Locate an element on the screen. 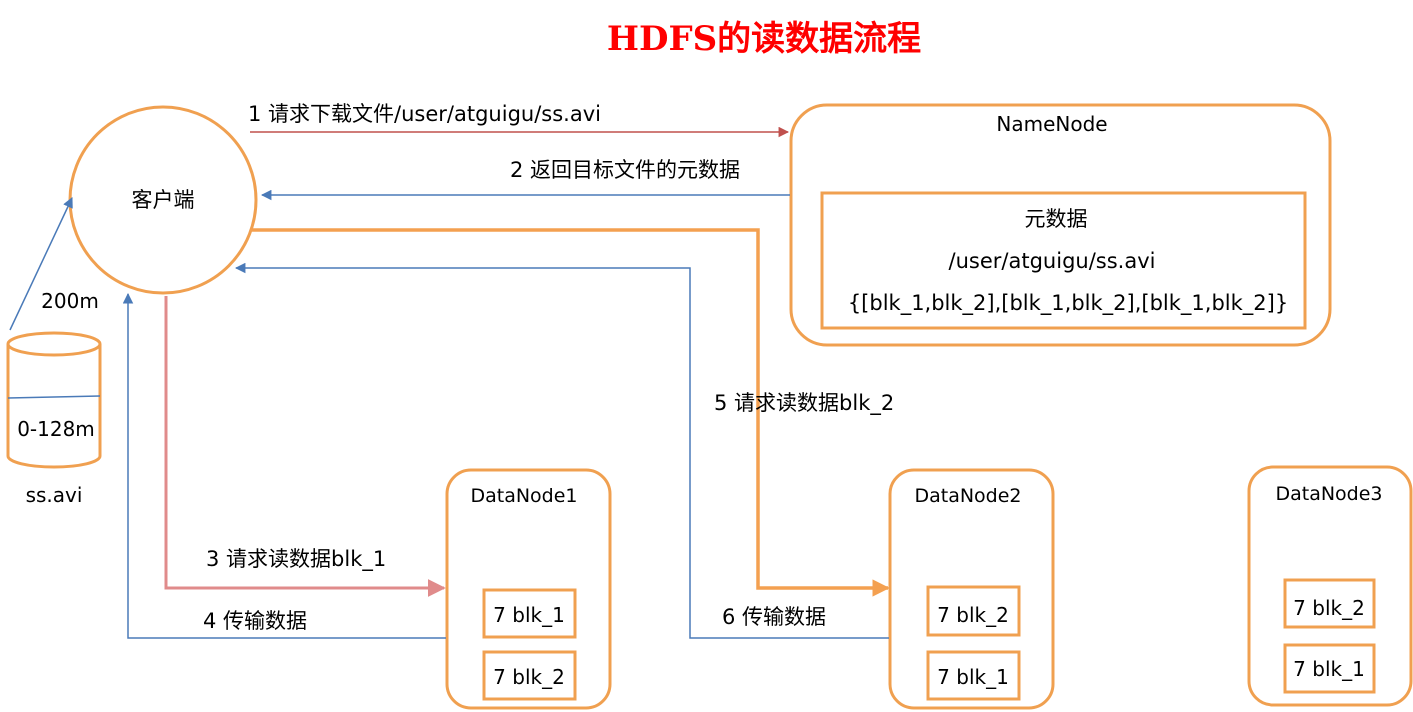  block-range-label: 0-128m is located at coordinates (56, 429).